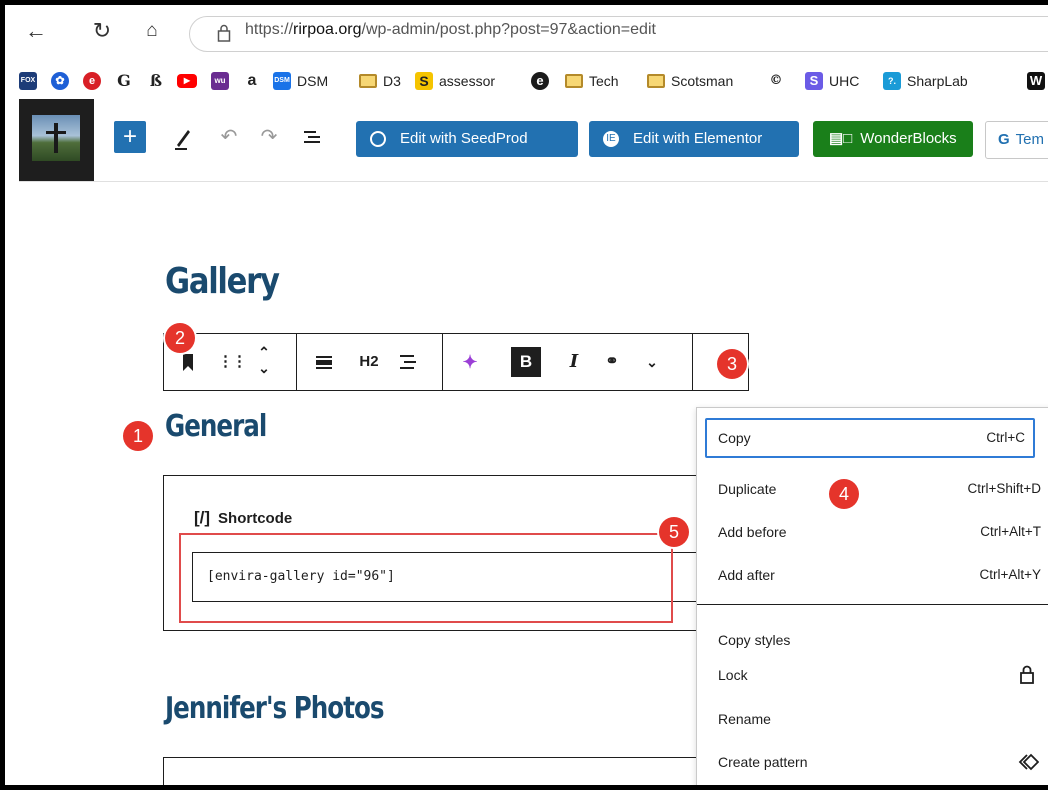 The height and width of the screenshot is (790, 1048). What do you see at coordinates (313, 81) in the screenshot?
I see `bookmark-label: DSM` at bounding box center [313, 81].